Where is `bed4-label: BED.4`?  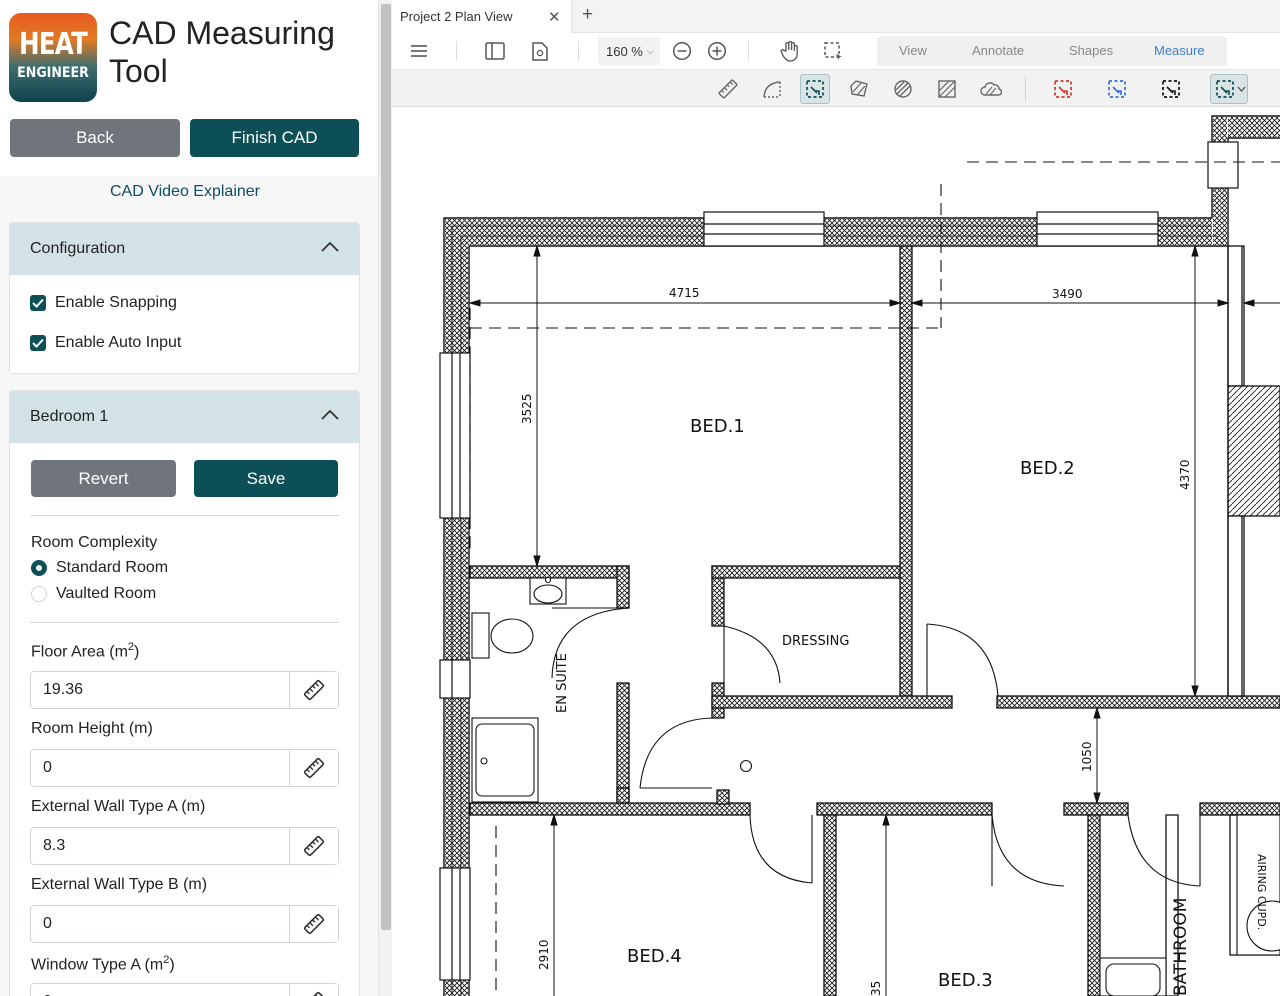 bed4-label: BED.4 is located at coordinates (654, 956).